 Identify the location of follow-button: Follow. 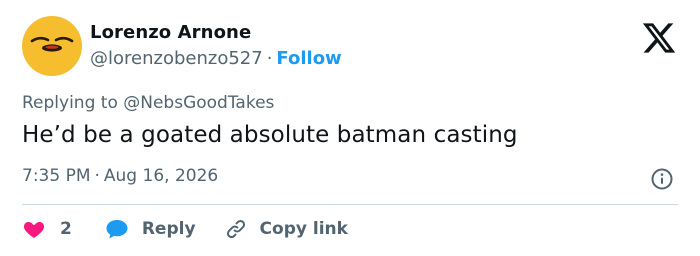
(308, 58).